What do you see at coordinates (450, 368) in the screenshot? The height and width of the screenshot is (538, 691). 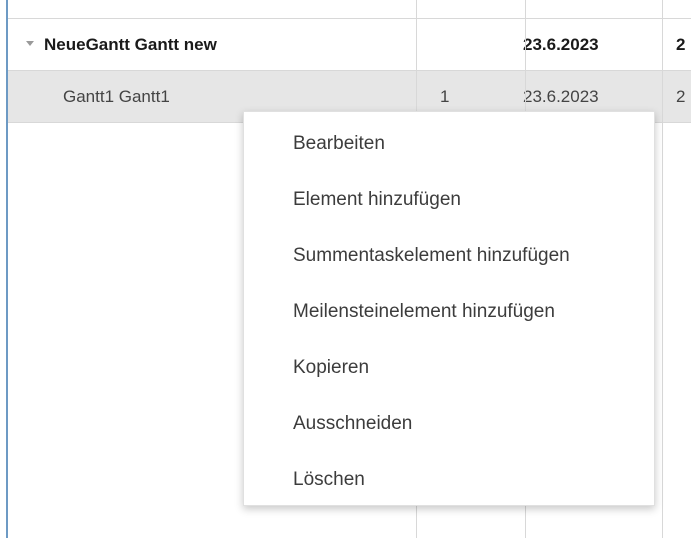 I see `menu-item-copy: Kopieren` at bounding box center [450, 368].